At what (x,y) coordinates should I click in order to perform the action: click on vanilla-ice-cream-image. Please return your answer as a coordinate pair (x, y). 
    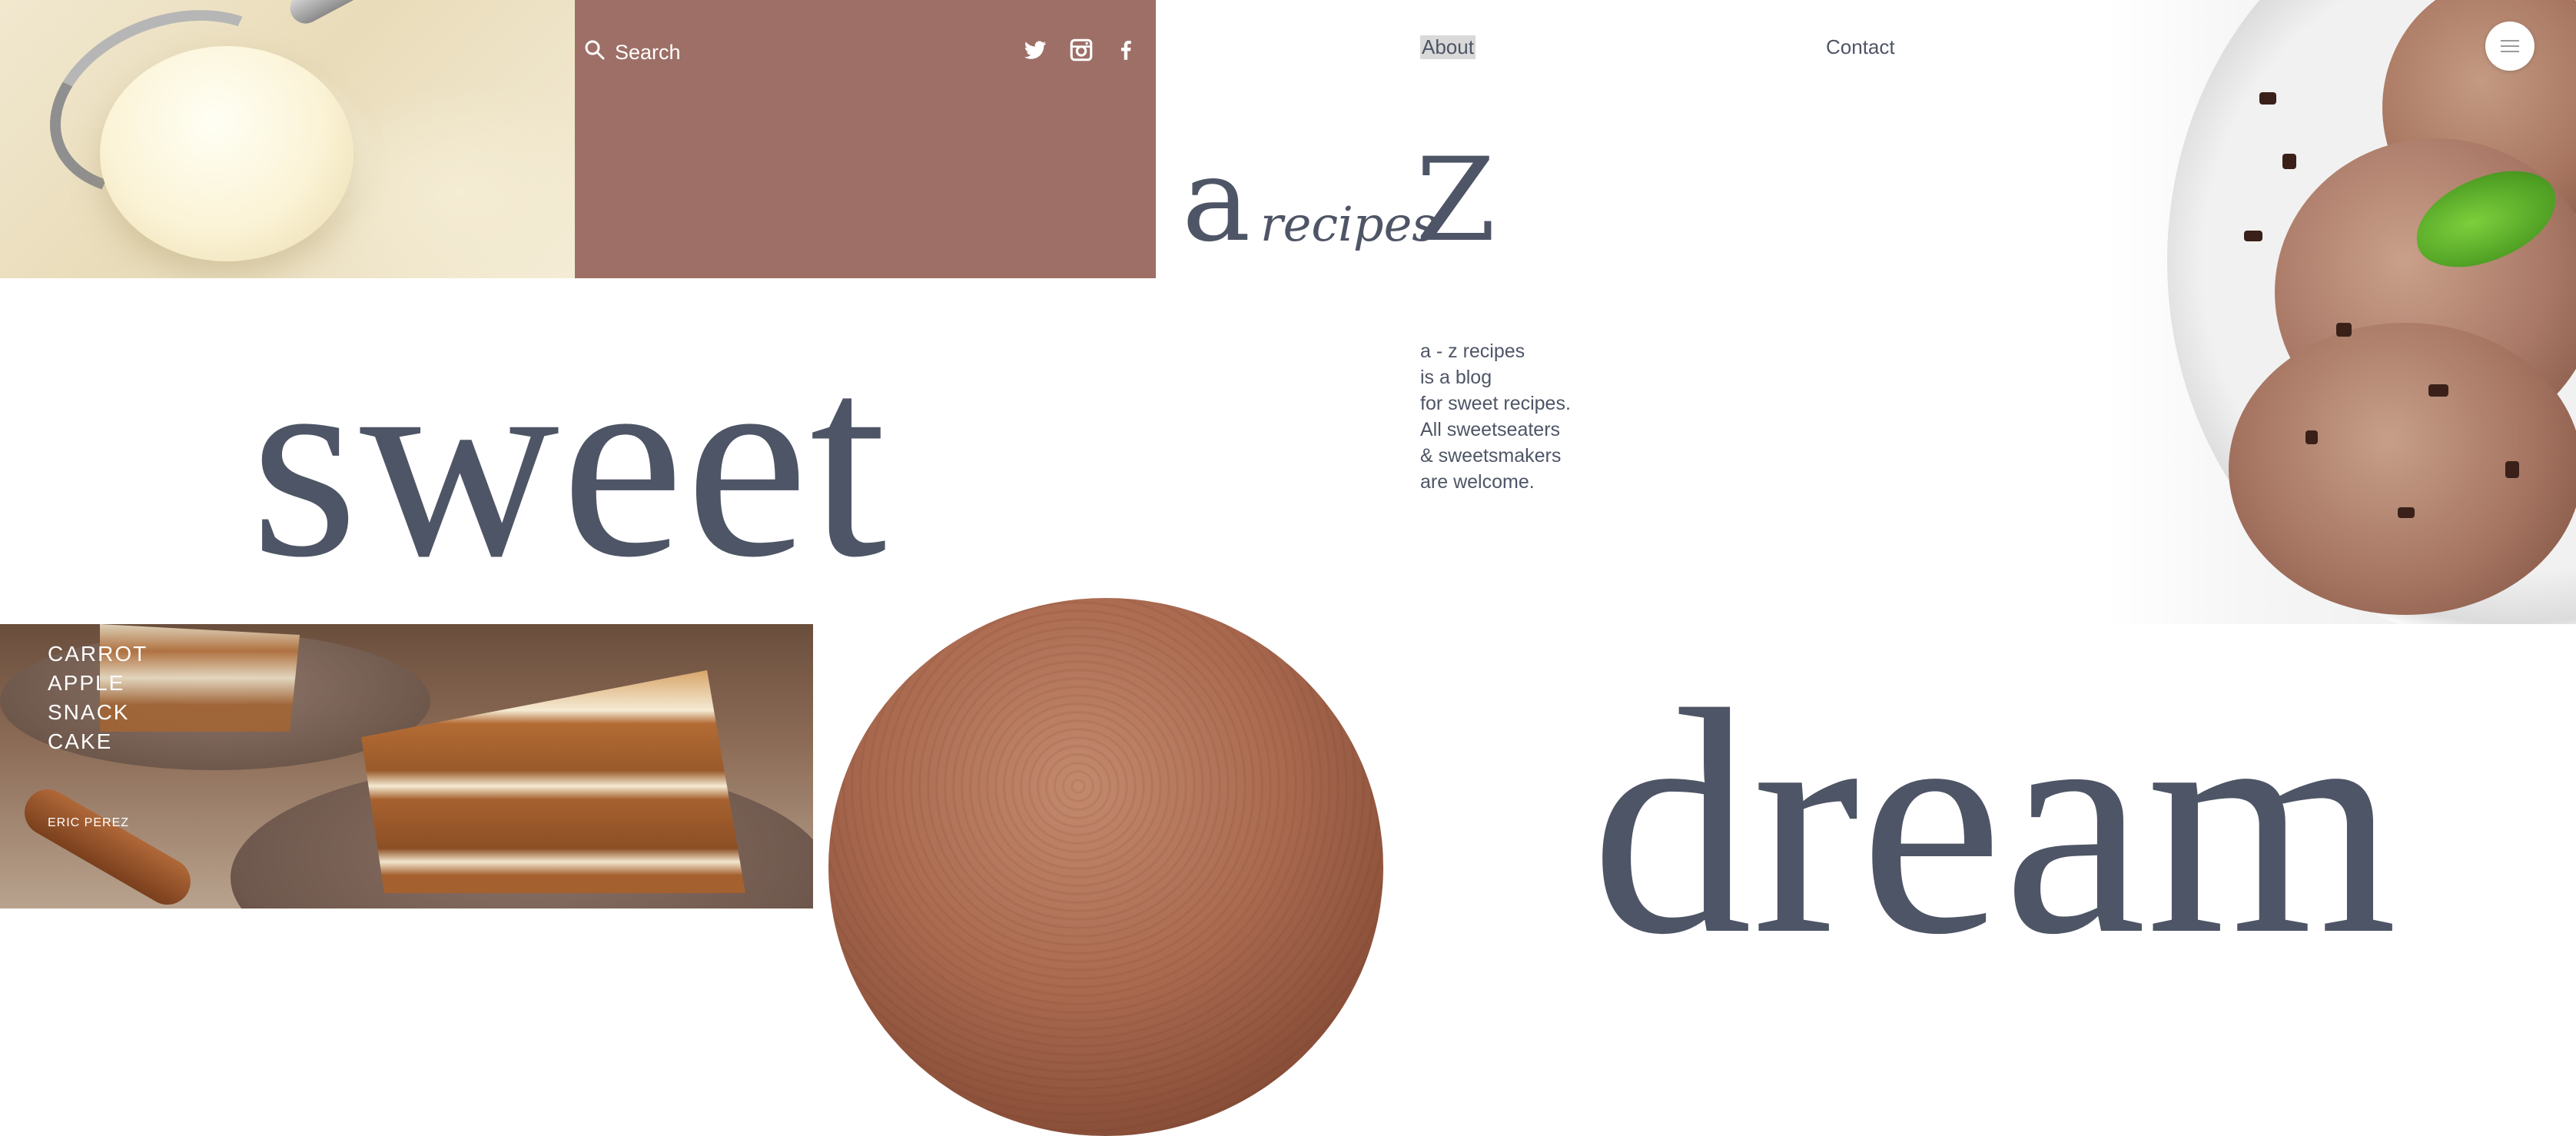
    Looking at the image, I should click on (287, 139).